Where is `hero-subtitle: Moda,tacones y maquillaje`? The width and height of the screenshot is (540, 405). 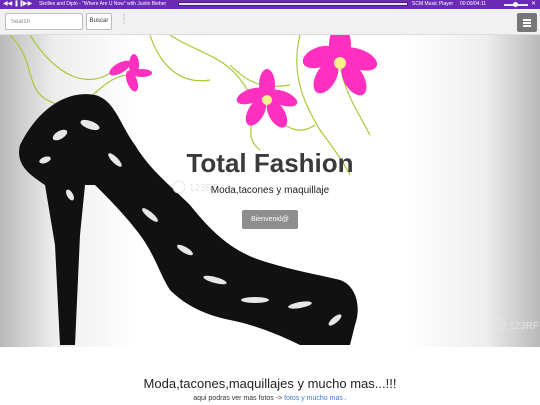 hero-subtitle: Moda,tacones y maquillaje is located at coordinates (270, 190).